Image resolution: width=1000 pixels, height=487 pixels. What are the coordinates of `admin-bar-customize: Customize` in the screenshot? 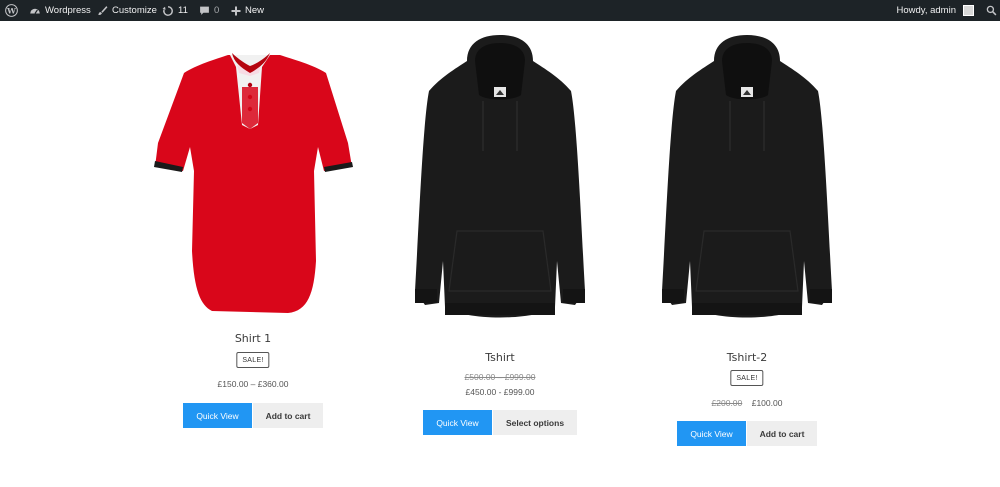 It's located at (127, 10).